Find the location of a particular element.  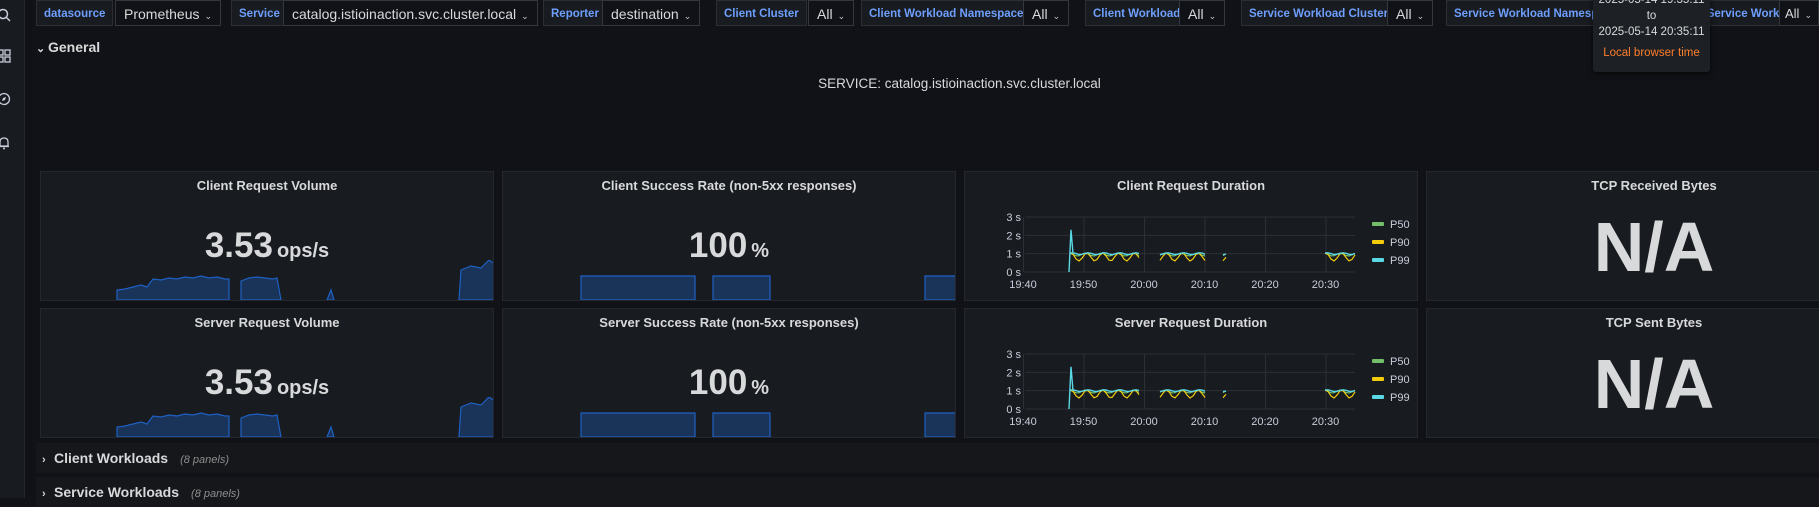

variable-select-service-workload-cluster: All ⌄ is located at coordinates (1410, 13).